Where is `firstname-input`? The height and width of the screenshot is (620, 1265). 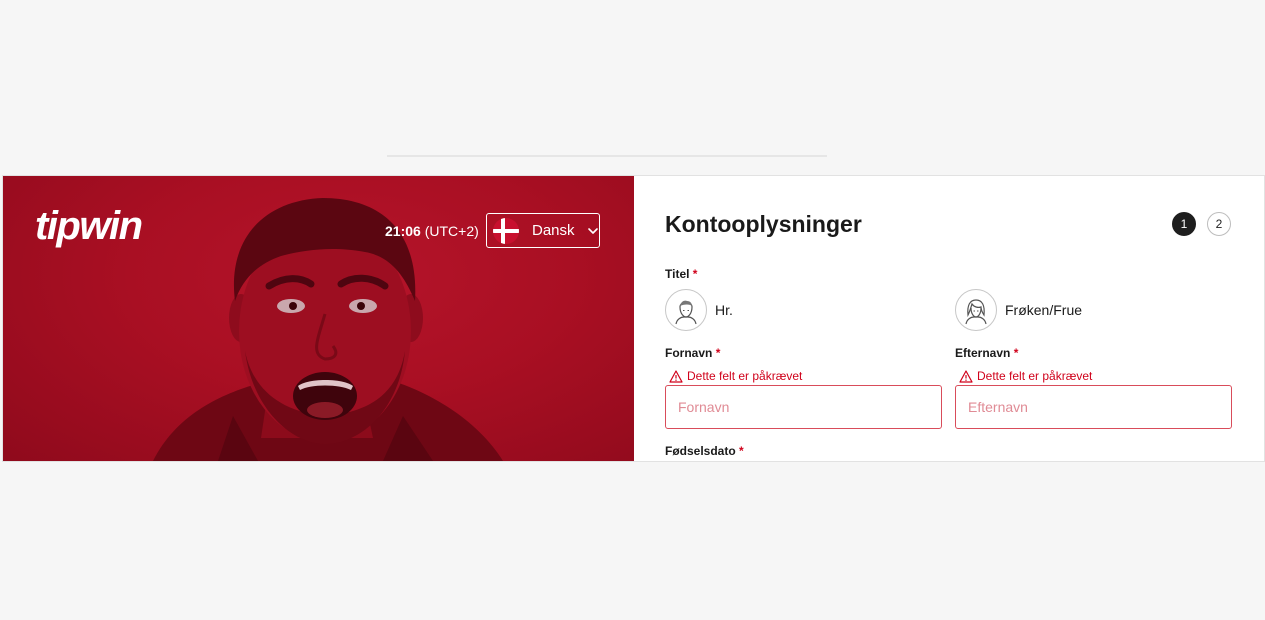
firstname-input is located at coordinates (803, 407).